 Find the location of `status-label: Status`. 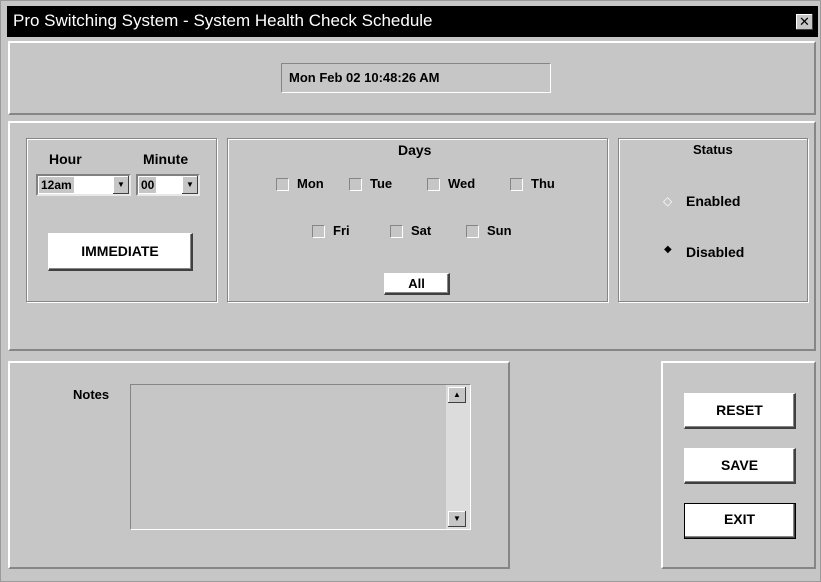

status-label: Status is located at coordinates (713, 149).